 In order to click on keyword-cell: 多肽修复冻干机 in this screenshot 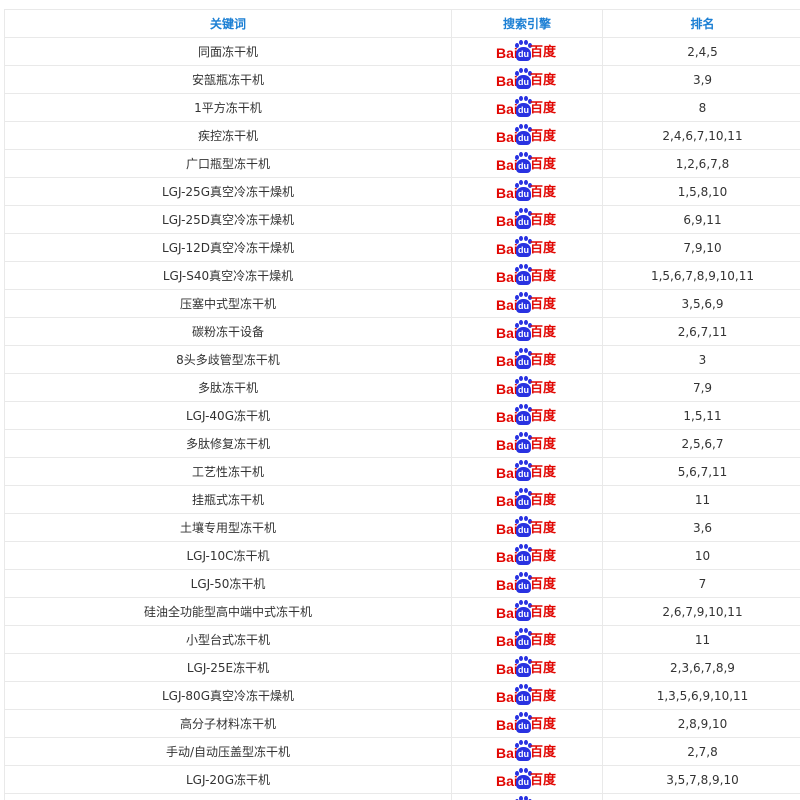, I will do `click(228, 443)`.